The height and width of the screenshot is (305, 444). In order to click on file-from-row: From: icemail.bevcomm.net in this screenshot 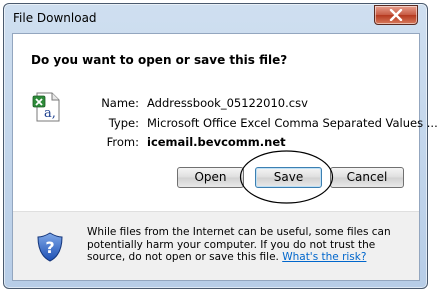, I will do `click(172, 142)`.